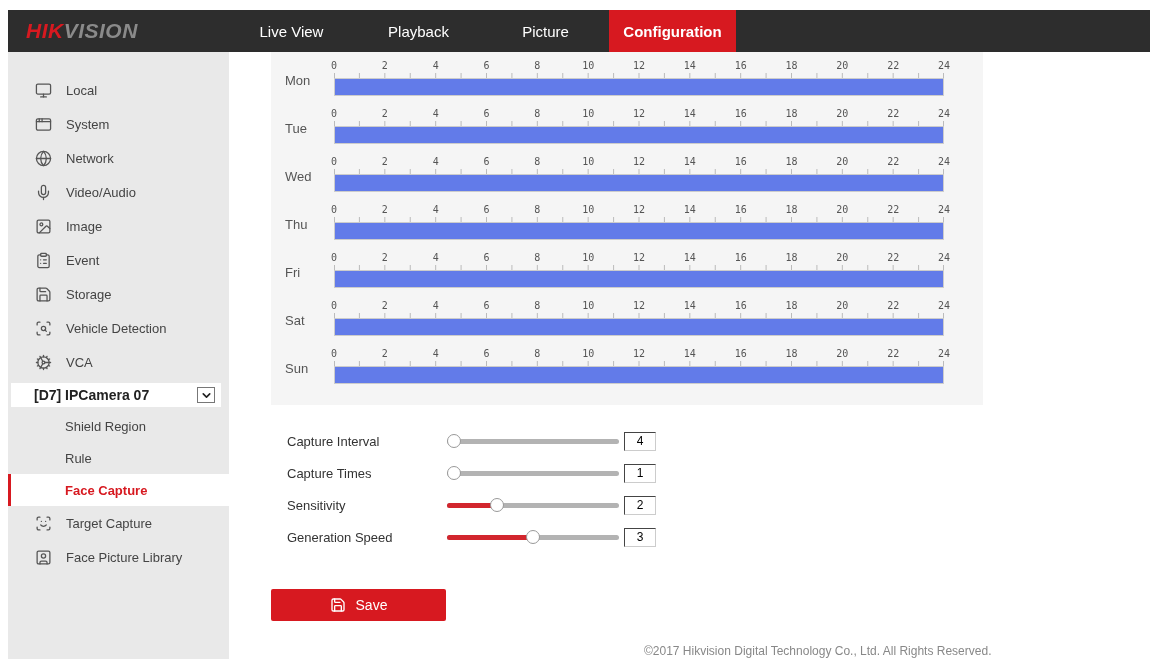 This screenshot has width=1150, height=659. What do you see at coordinates (298, 177) in the screenshot?
I see `day-label: Wed` at bounding box center [298, 177].